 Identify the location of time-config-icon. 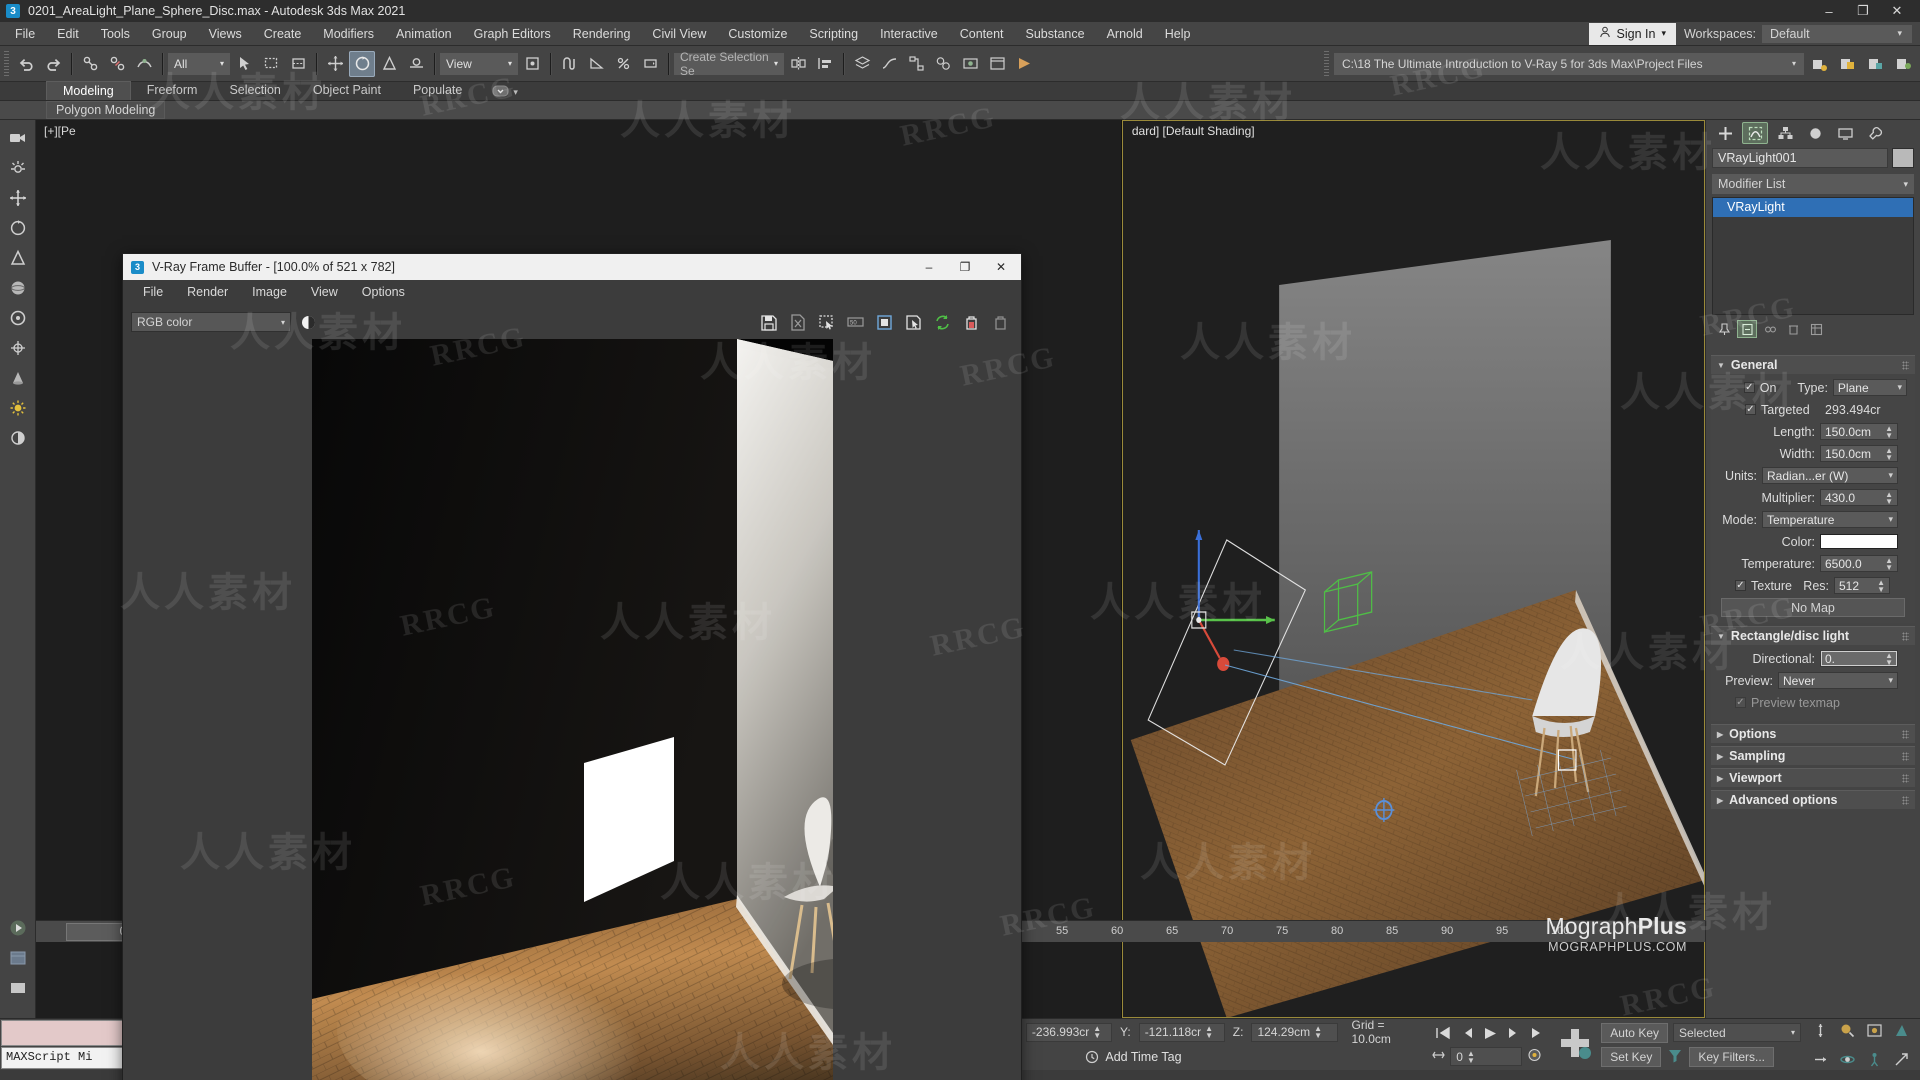
(18, 958).